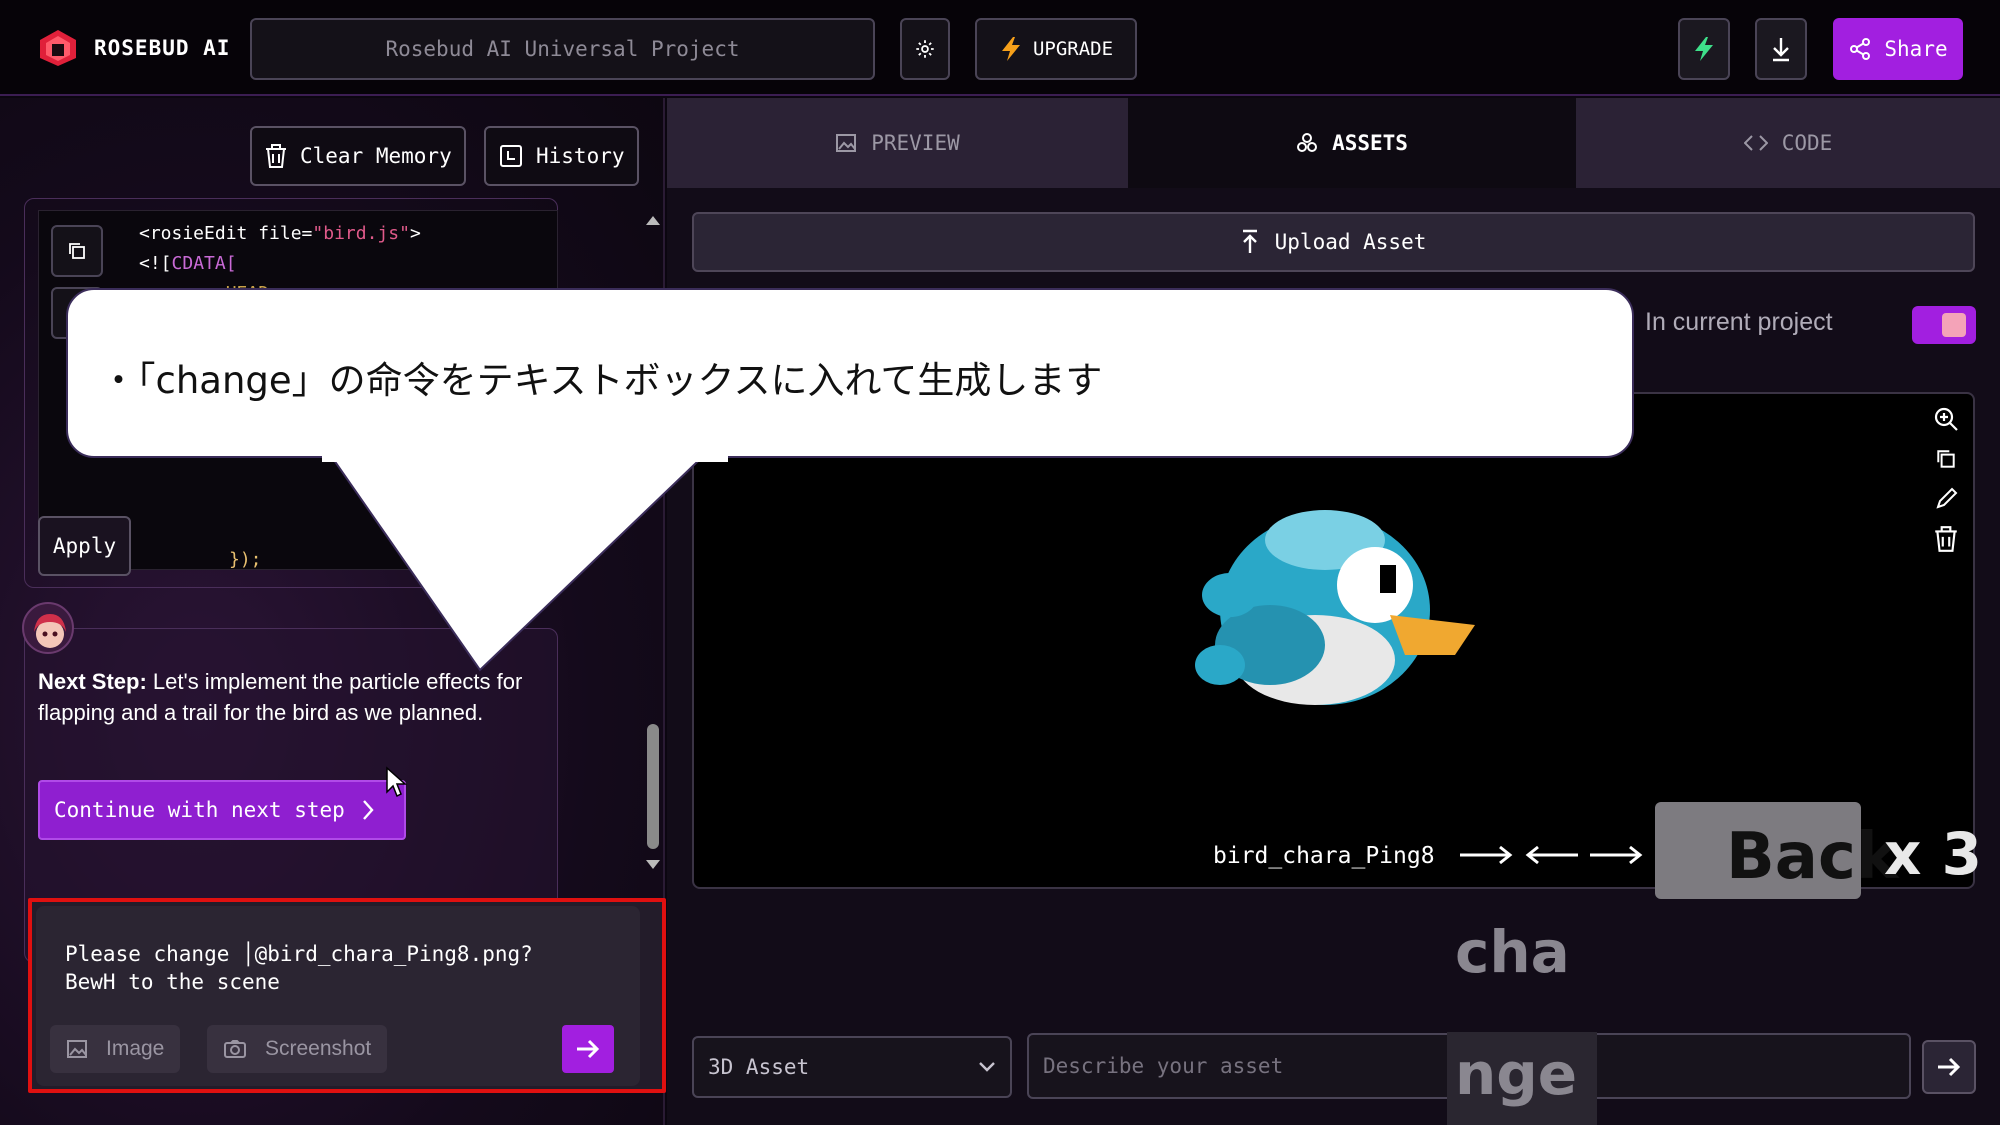 The width and height of the screenshot is (2000, 1125). Describe the element at coordinates (58, 48) in the screenshot. I see `rosebud-logo-icon` at that location.